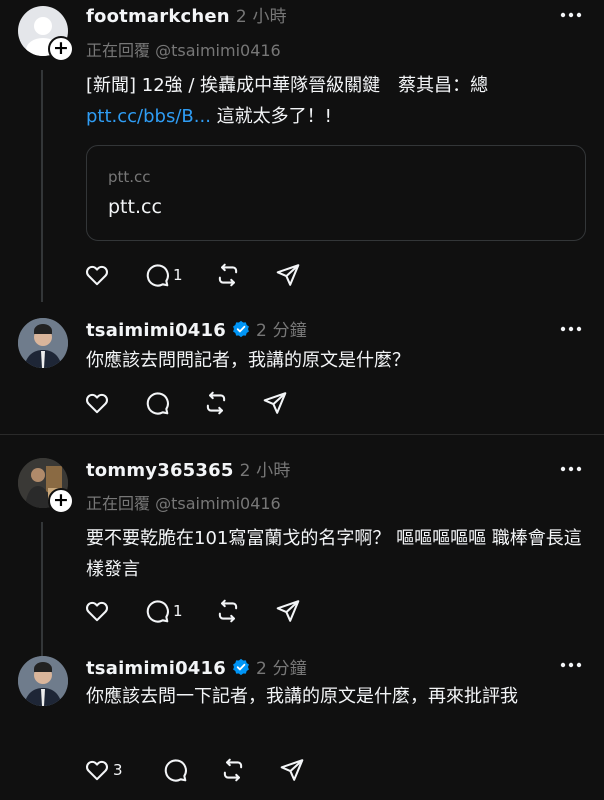 This screenshot has height=800, width=604. Describe the element at coordinates (334, 554) in the screenshot. I see `post-text: 要不要乾脆在101寫富蘭戈的名字啊？ 嘔嘔嘔嘔嘔 職棒會長這樣發言` at that location.